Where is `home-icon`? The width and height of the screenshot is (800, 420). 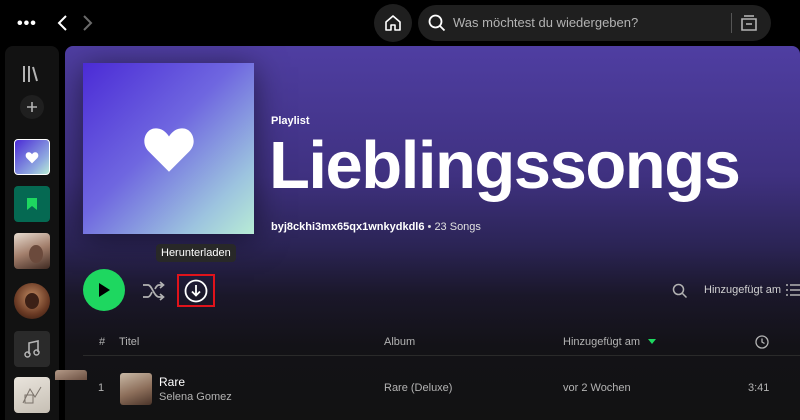 home-icon is located at coordinates (393, 23).